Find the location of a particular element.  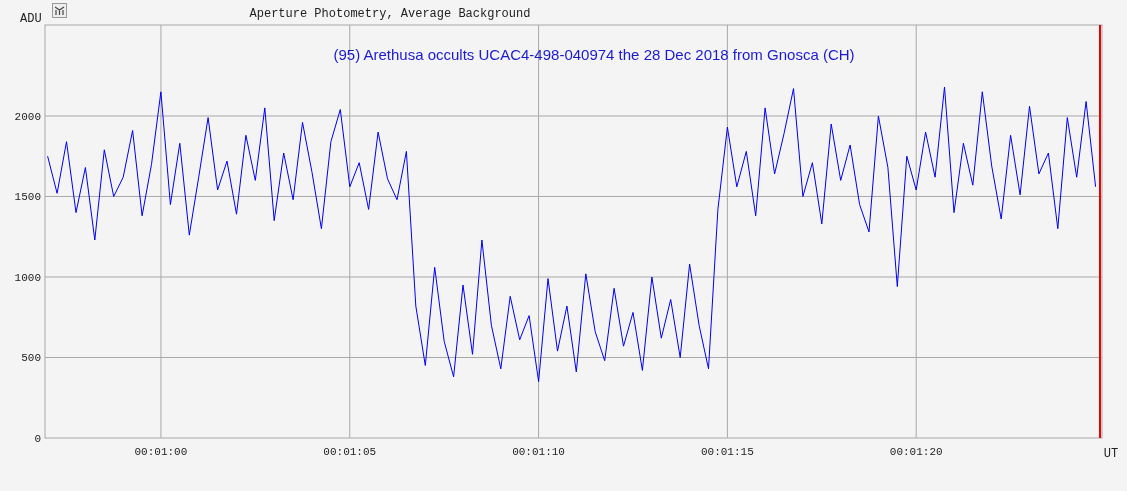

x-tick-label: 00:01:00 is located at coordinates (161, 452).